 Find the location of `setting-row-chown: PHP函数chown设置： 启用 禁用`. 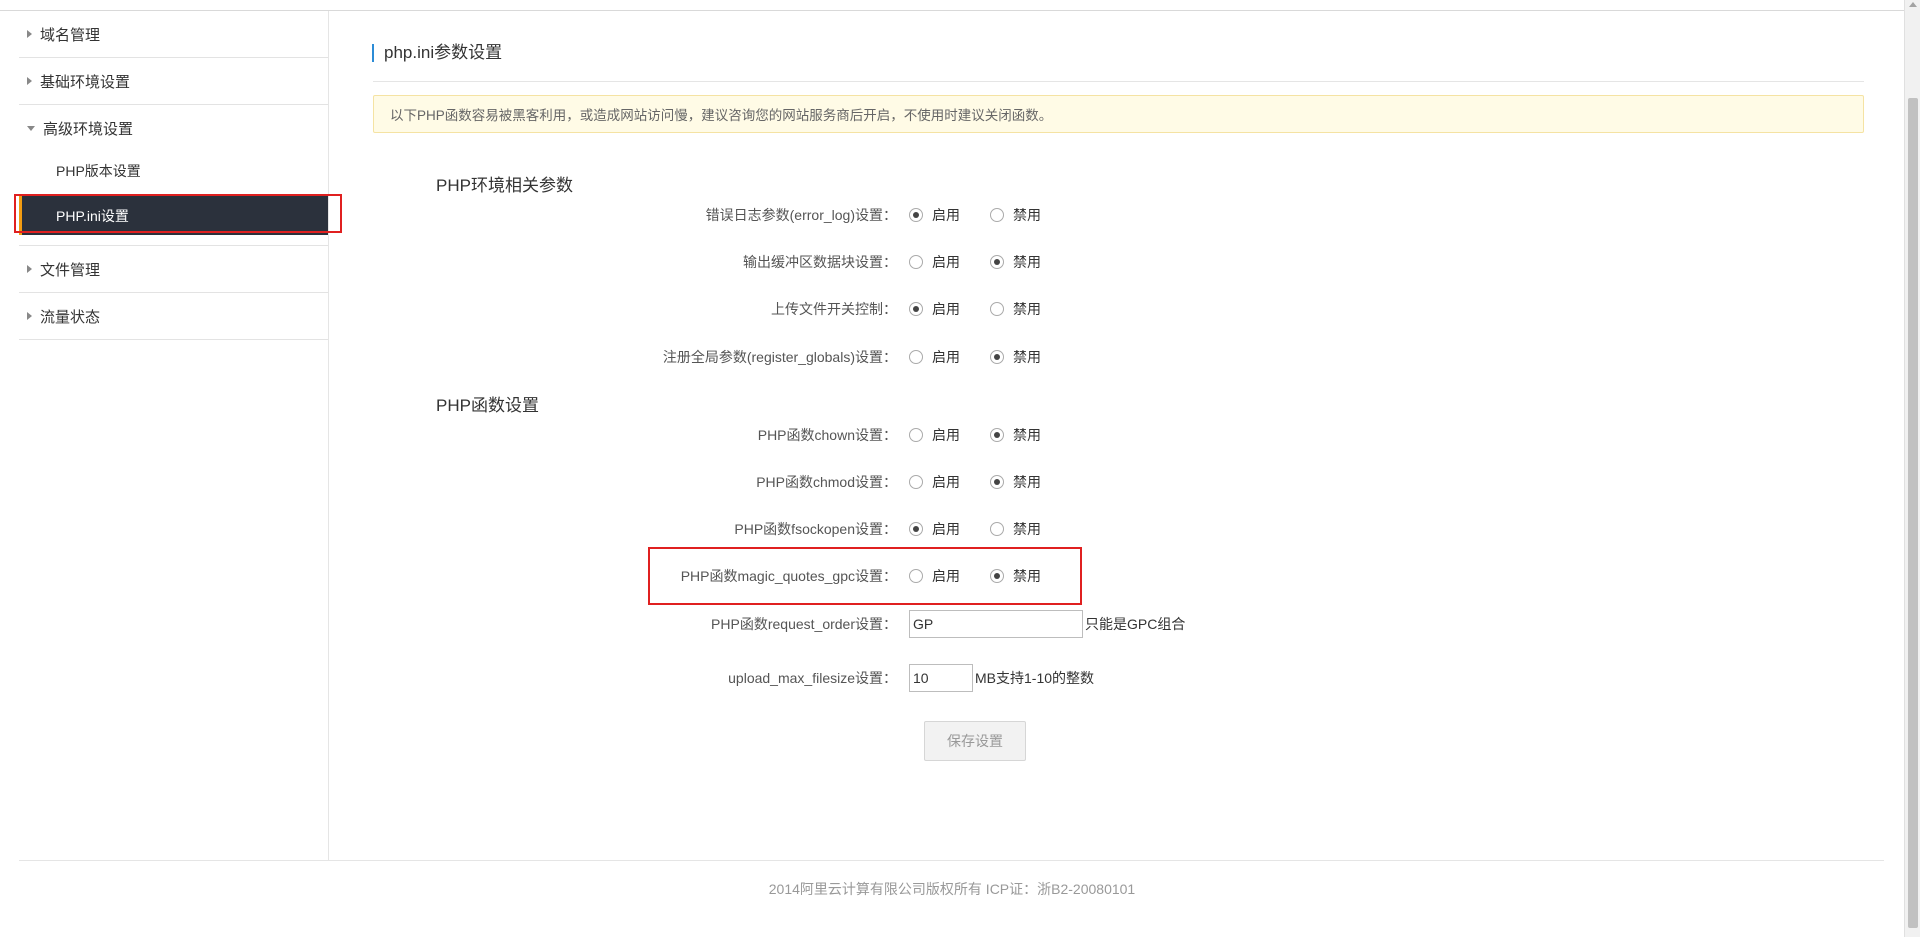

setting-row-chown: PHP函数chown设置： 启用 禁用 is located at coordinates (830, 435).